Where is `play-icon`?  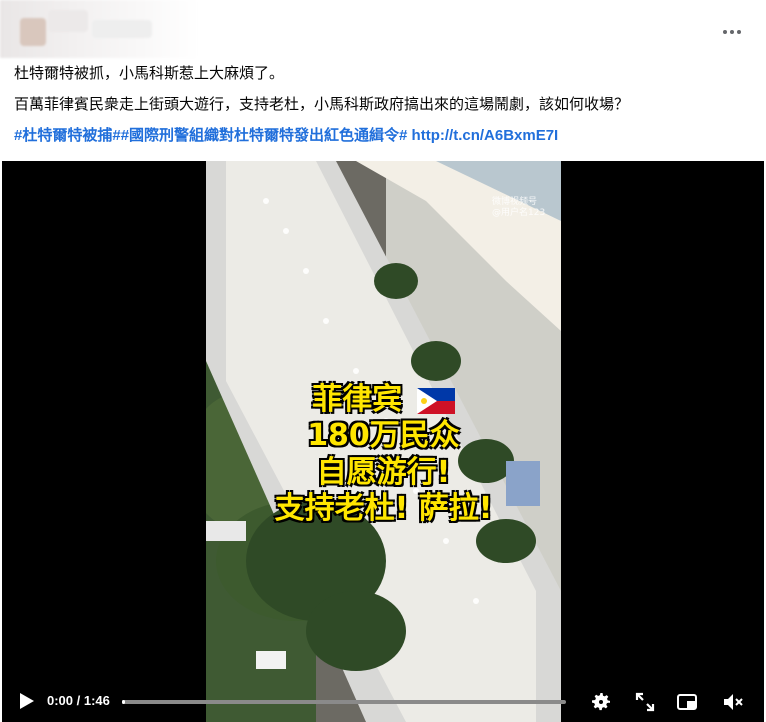 play-icon is located at coordinates (26, 701).